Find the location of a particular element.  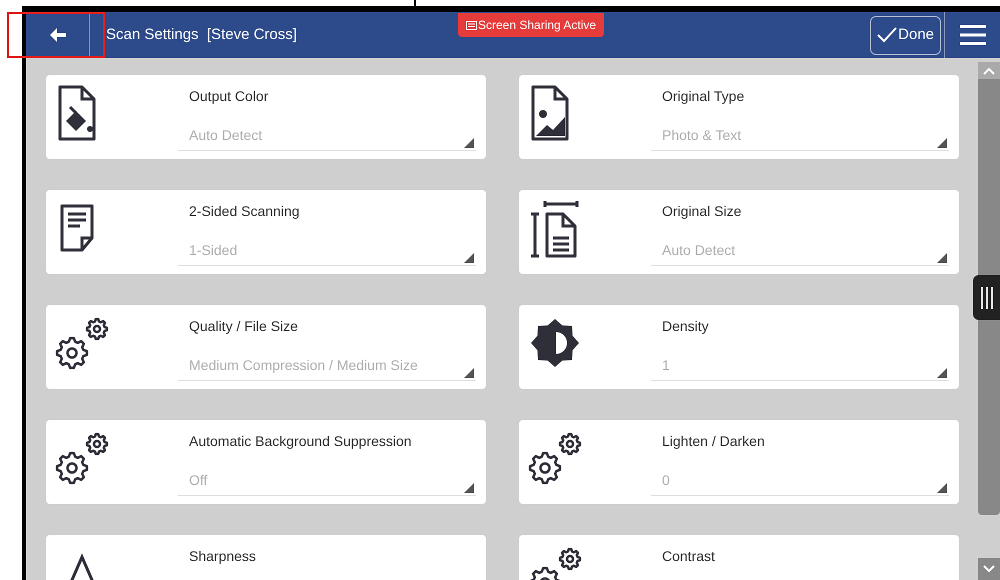

setting-card: Sharpness is located at coordinates (266, 557).